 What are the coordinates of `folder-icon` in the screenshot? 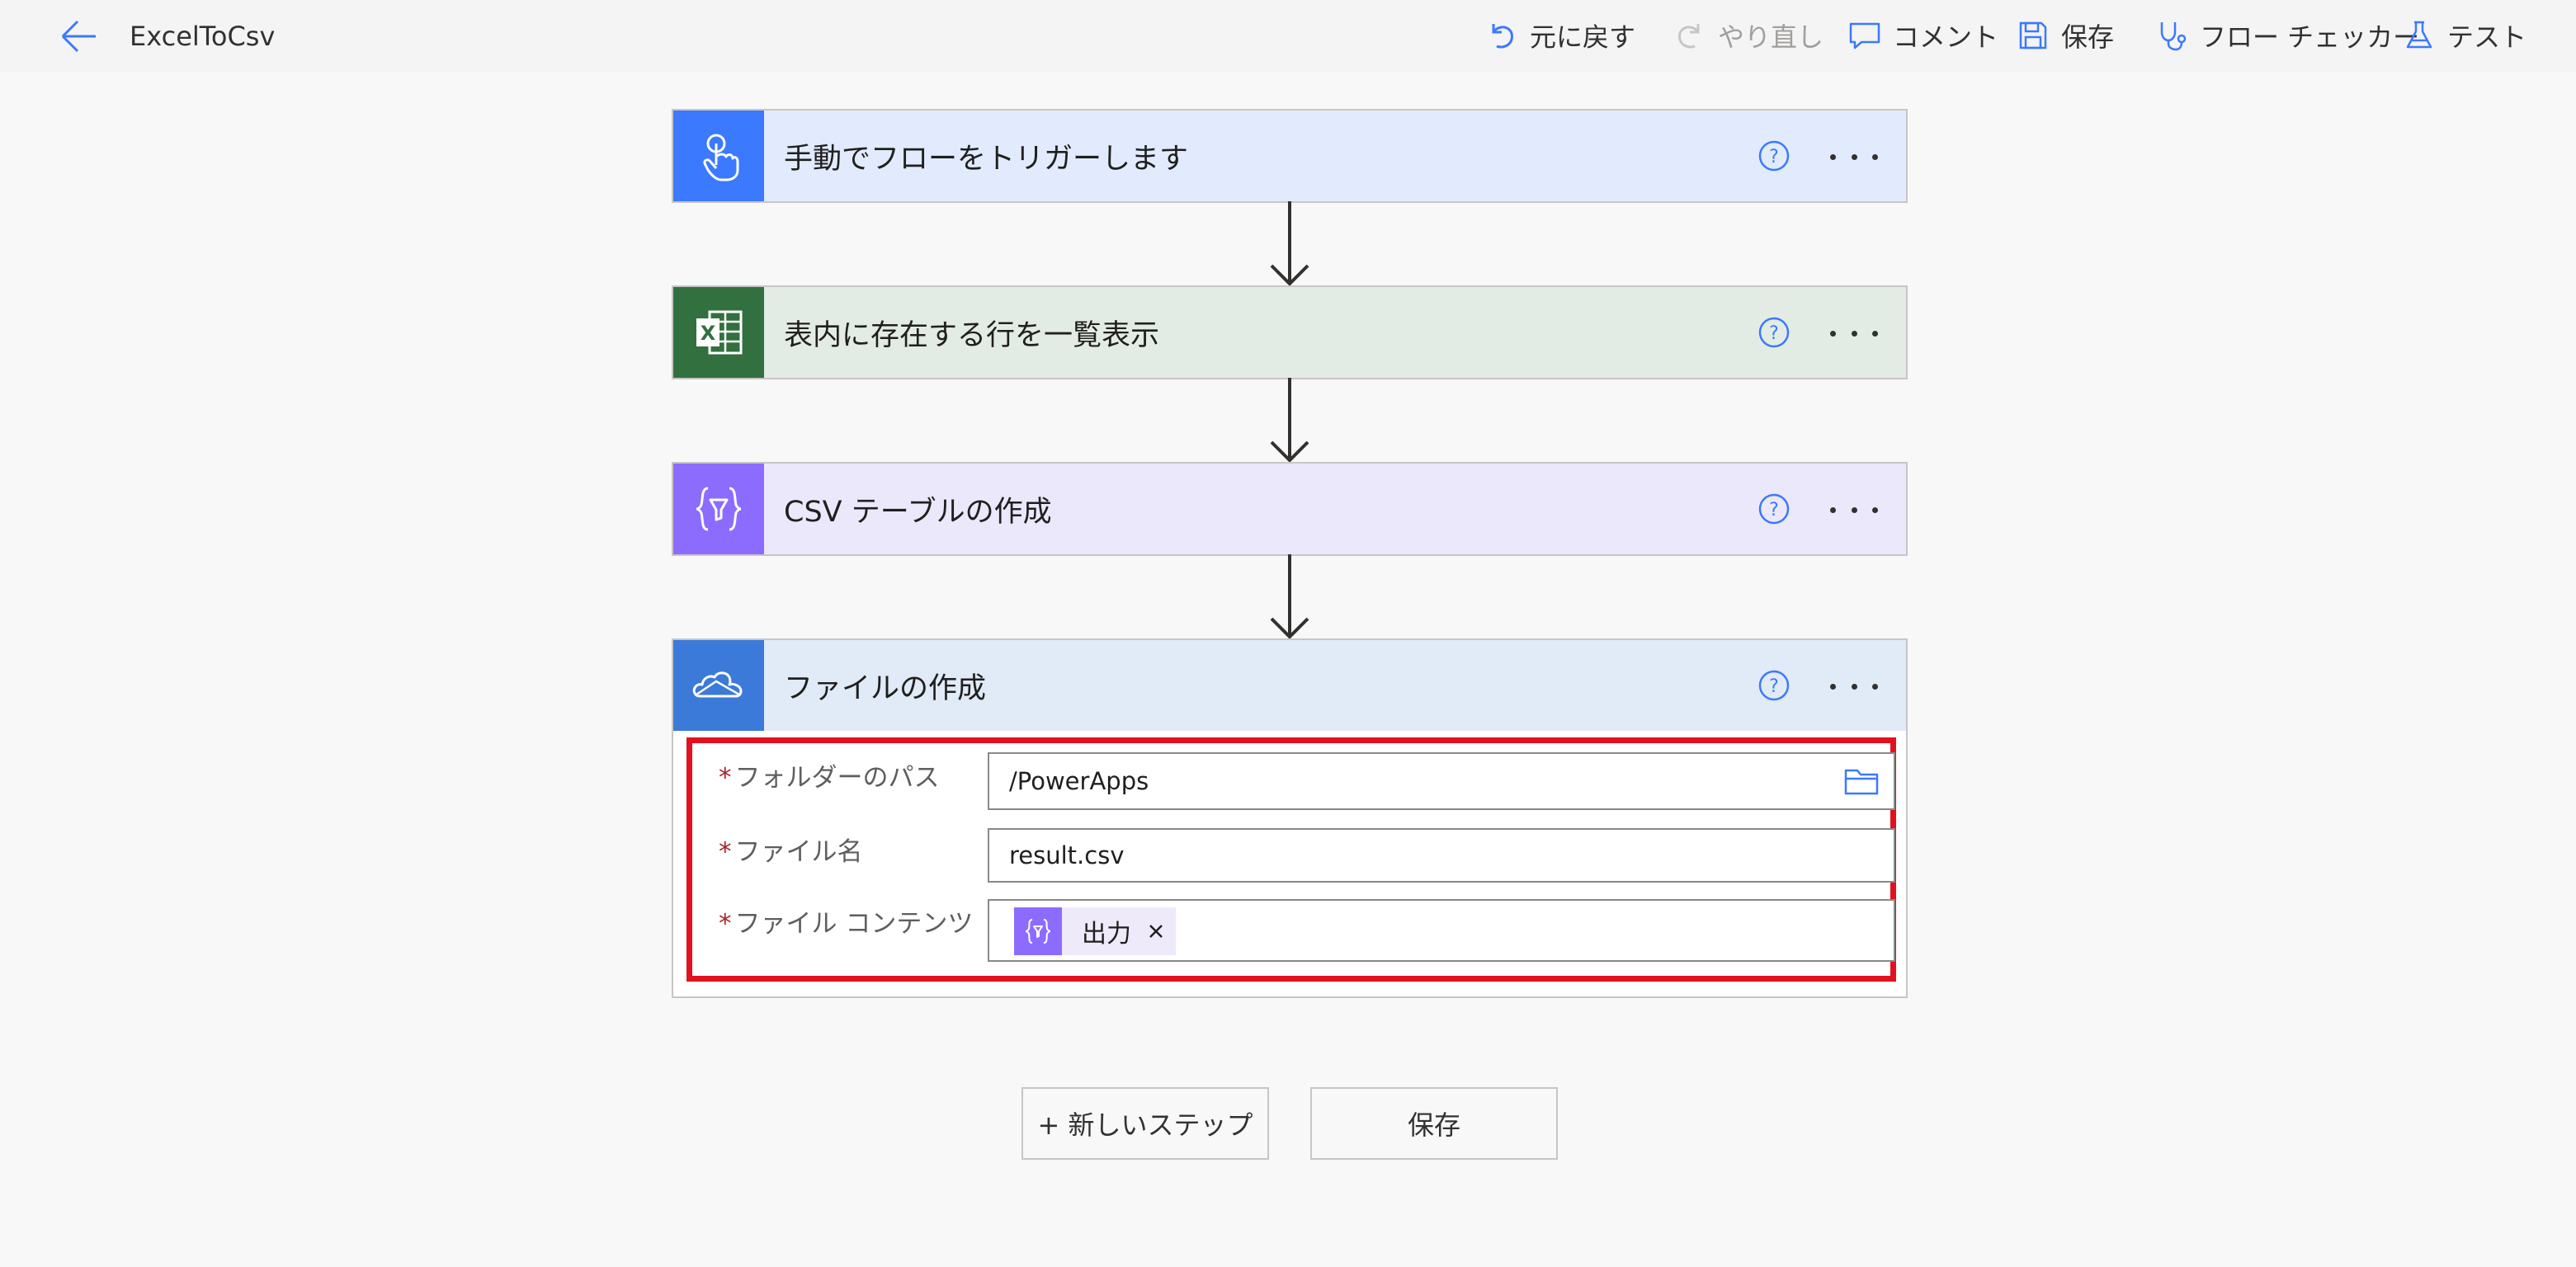 It's located at (1861, 782).